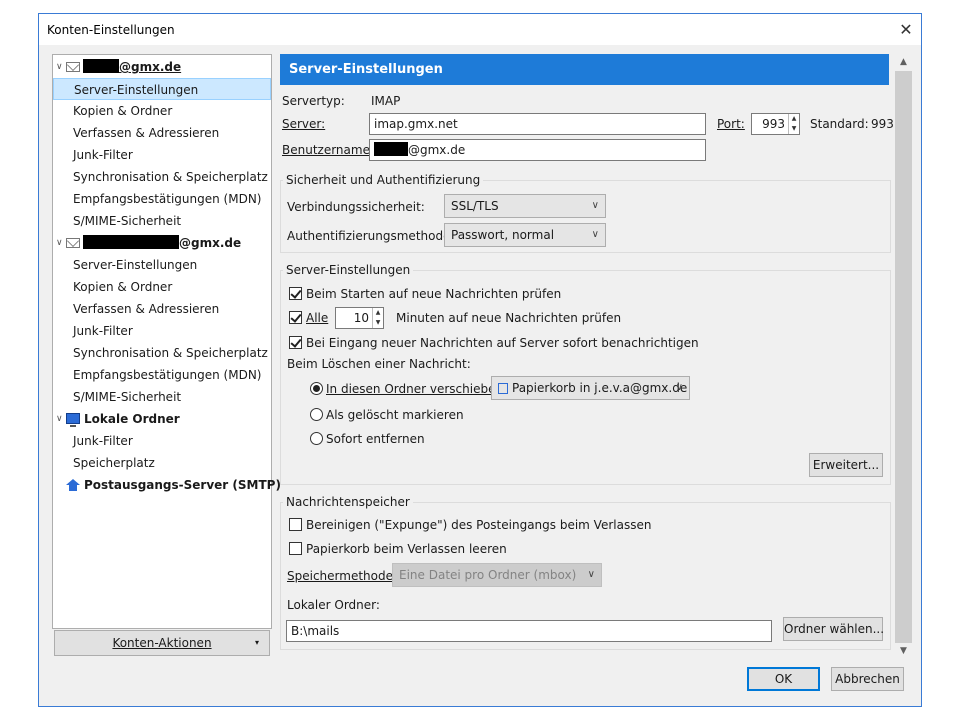  What do you see at coordinates (600, 388) in the screenshot?
I see `trash-folder-value: Papierkorb in j.e.v.a@gmx.de` at bounding box center [600, 388].